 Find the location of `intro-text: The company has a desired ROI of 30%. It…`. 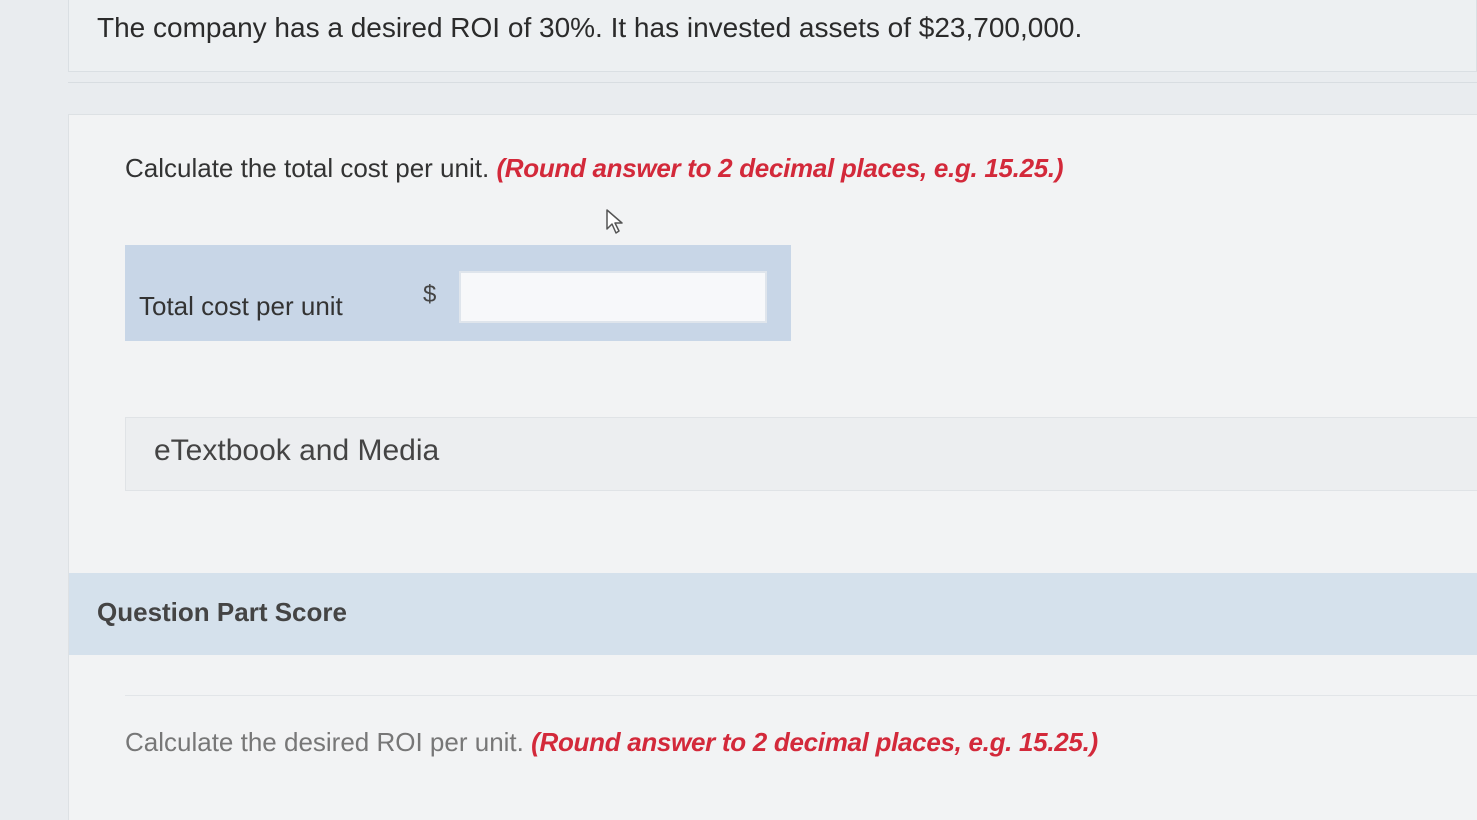

intro-text: The company has a desired ROI of 30%. It… is located at coordinates (590, 27).